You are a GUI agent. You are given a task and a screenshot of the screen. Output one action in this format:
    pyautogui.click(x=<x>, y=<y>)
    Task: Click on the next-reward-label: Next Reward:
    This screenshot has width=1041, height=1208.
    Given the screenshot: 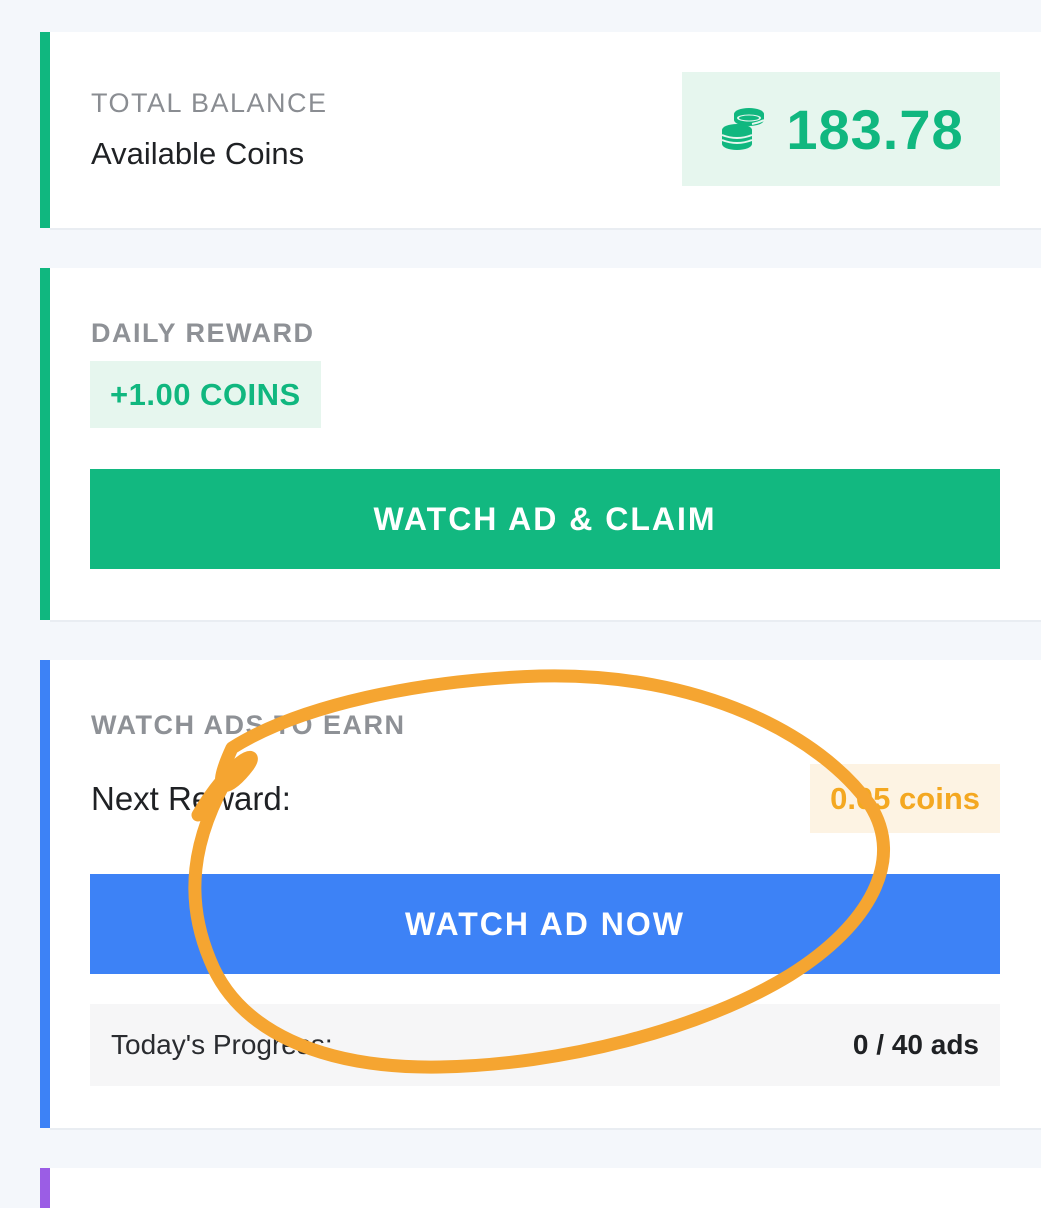 What is the action you would take?
    pyautogui.click(x=191, y=798)
    